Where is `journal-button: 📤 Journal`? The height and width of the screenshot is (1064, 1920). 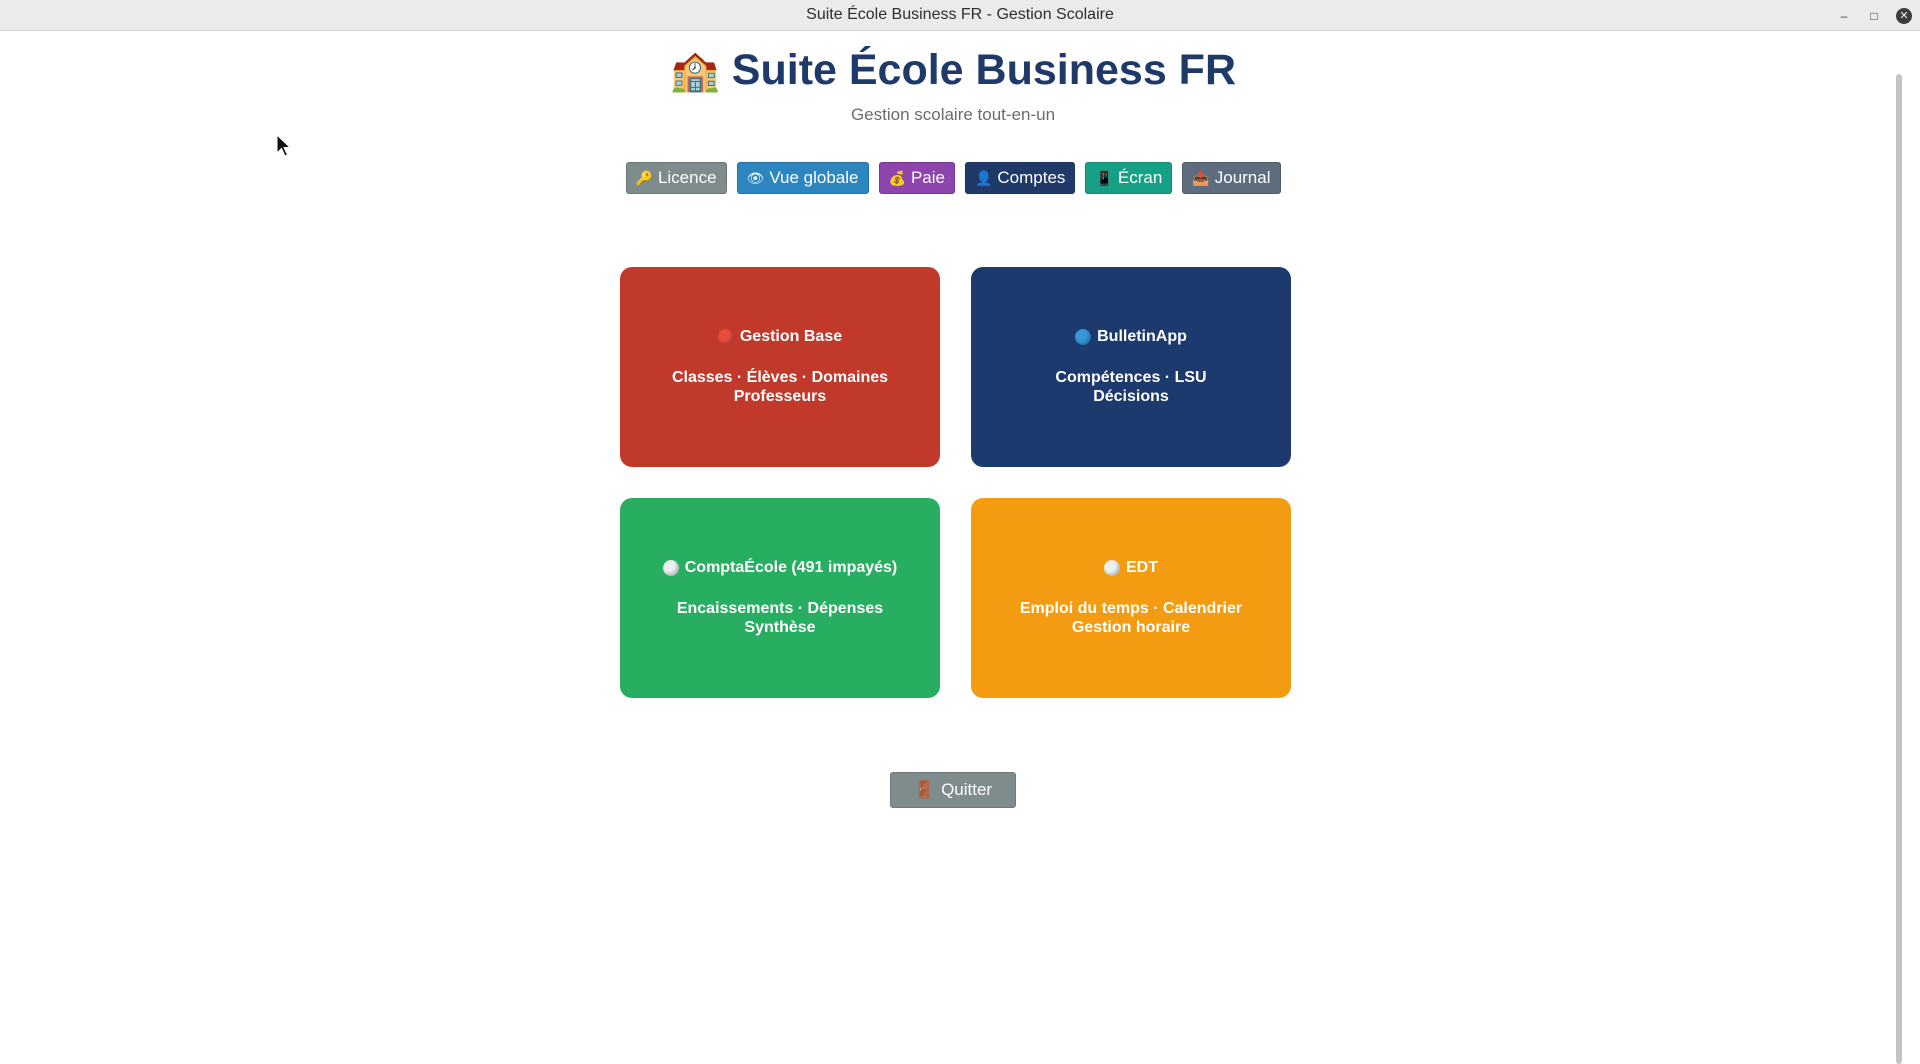 journal-button: 📤 Journal is located at coordinates (1231, 178).